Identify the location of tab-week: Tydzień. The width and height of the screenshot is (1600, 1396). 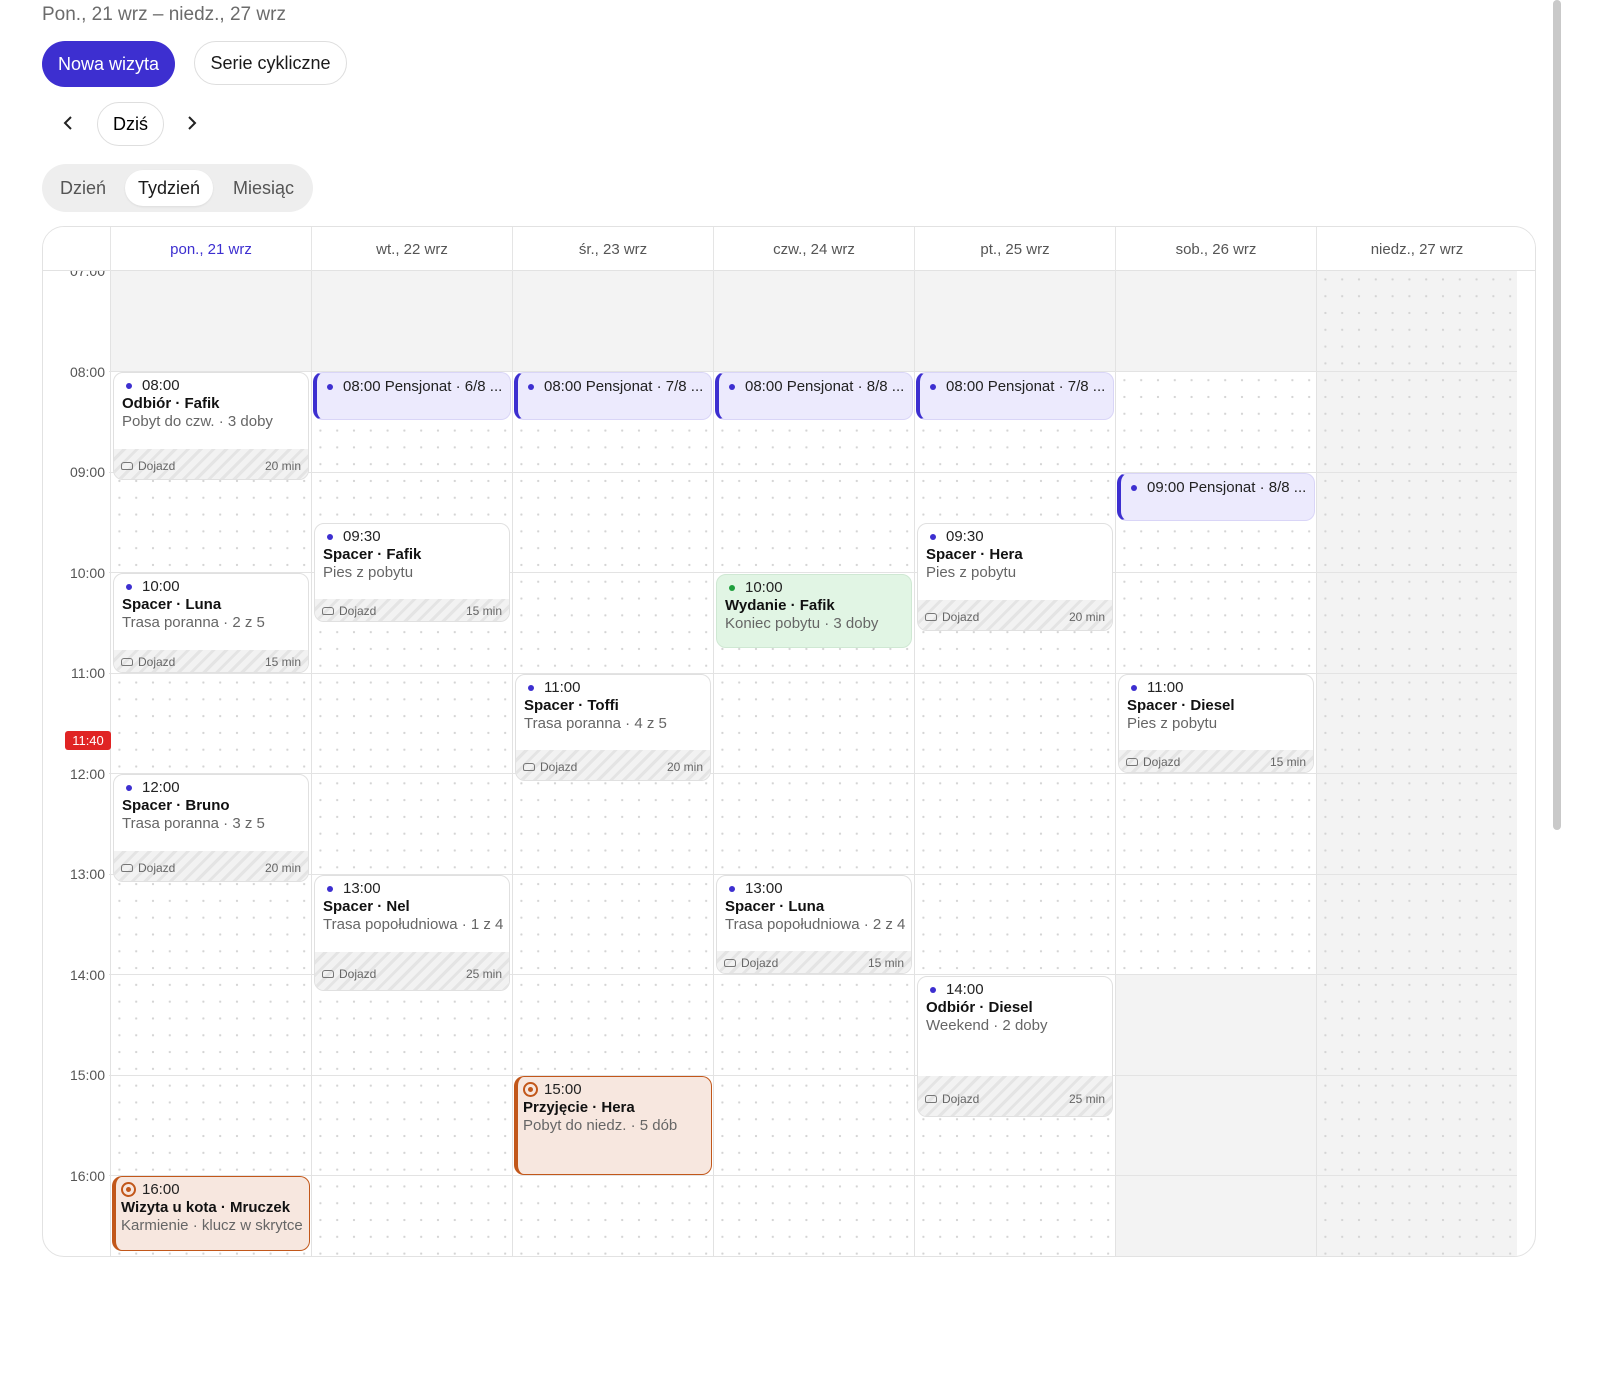
(169, 188).